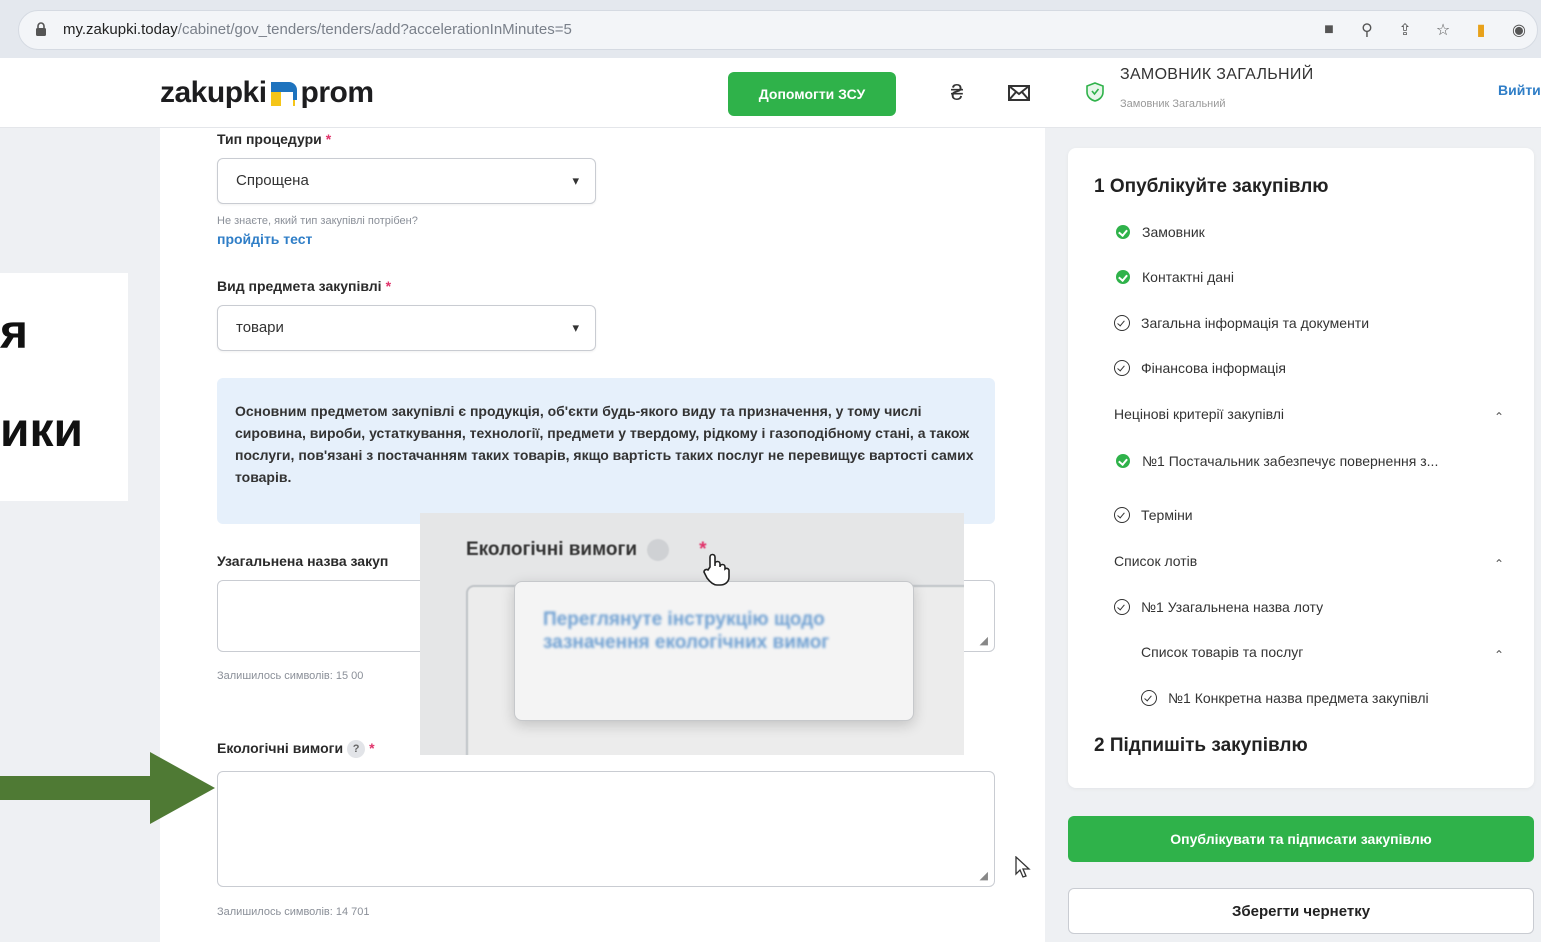  I want to click on overlay-caption-card: я ики, so click(64, 387).